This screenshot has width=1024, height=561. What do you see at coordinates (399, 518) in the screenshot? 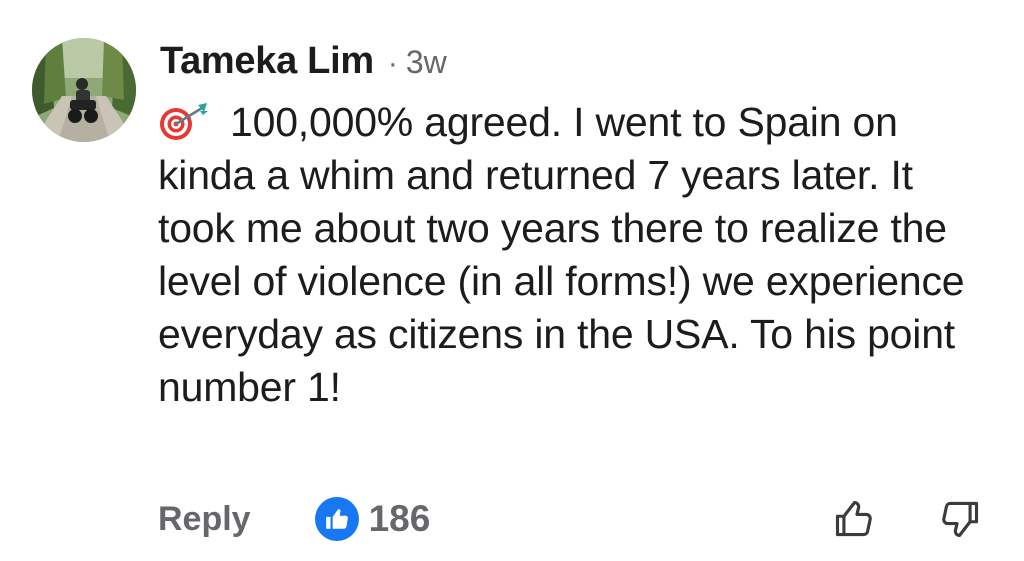
I see `like-count: 186` at bounding box center [399, 518].